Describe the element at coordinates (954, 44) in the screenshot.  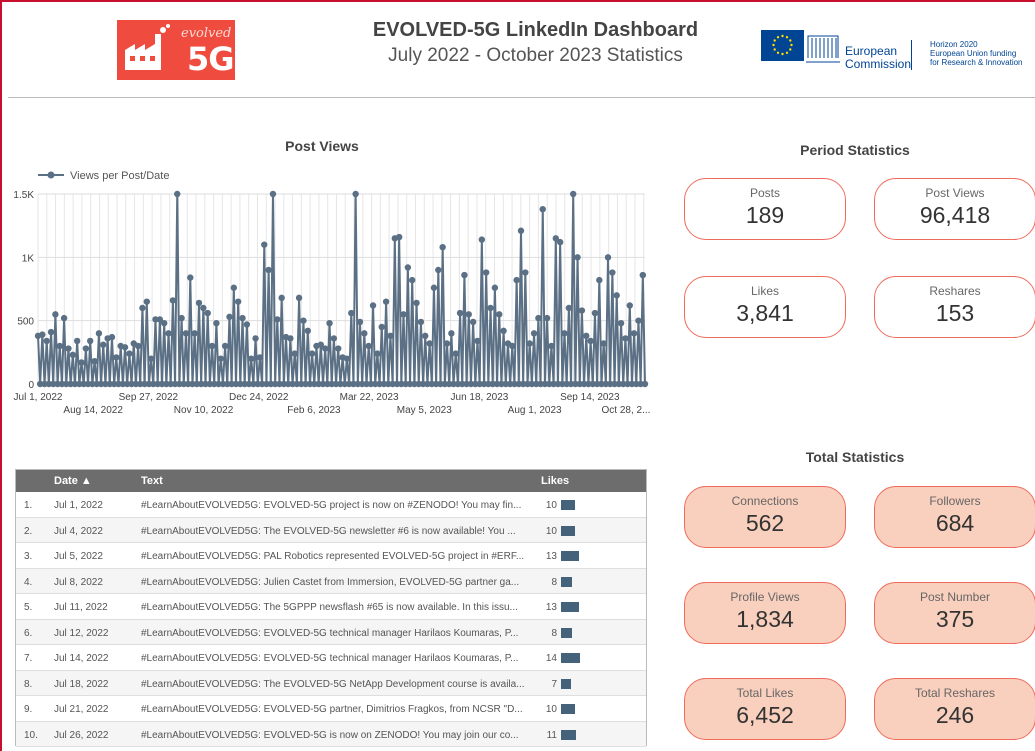
I see `h2020-line1: Horizon 2020` at that location.